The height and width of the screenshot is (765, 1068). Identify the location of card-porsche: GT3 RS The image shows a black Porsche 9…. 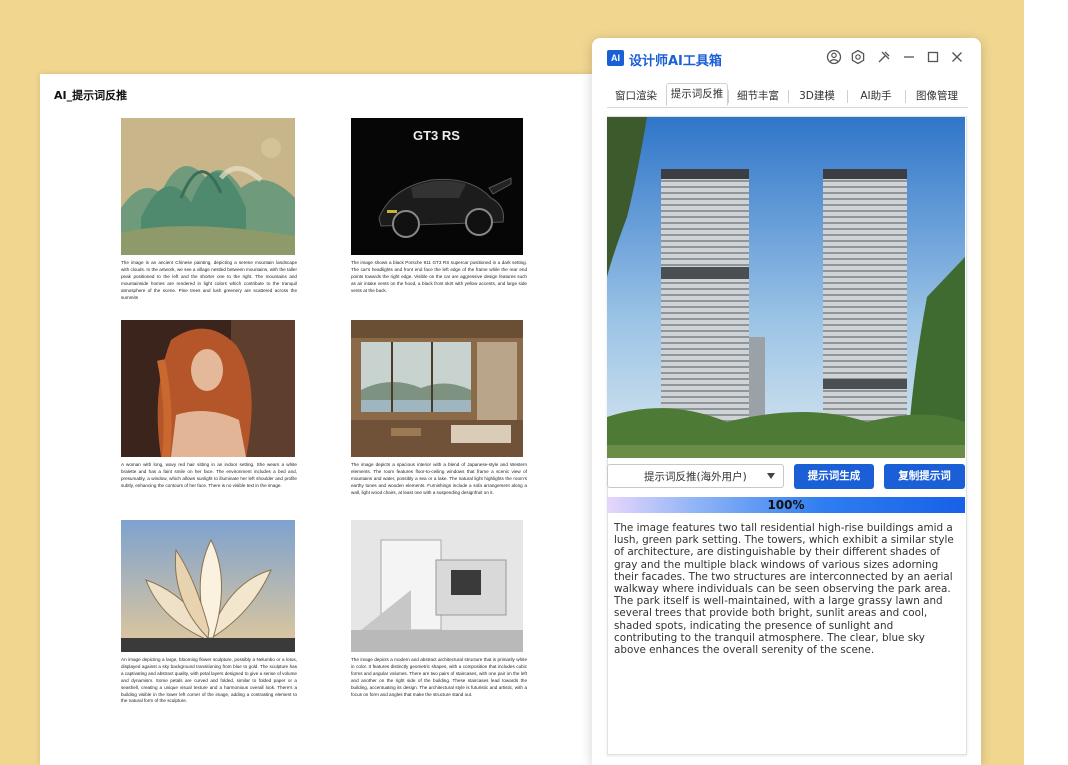
(439, 206).